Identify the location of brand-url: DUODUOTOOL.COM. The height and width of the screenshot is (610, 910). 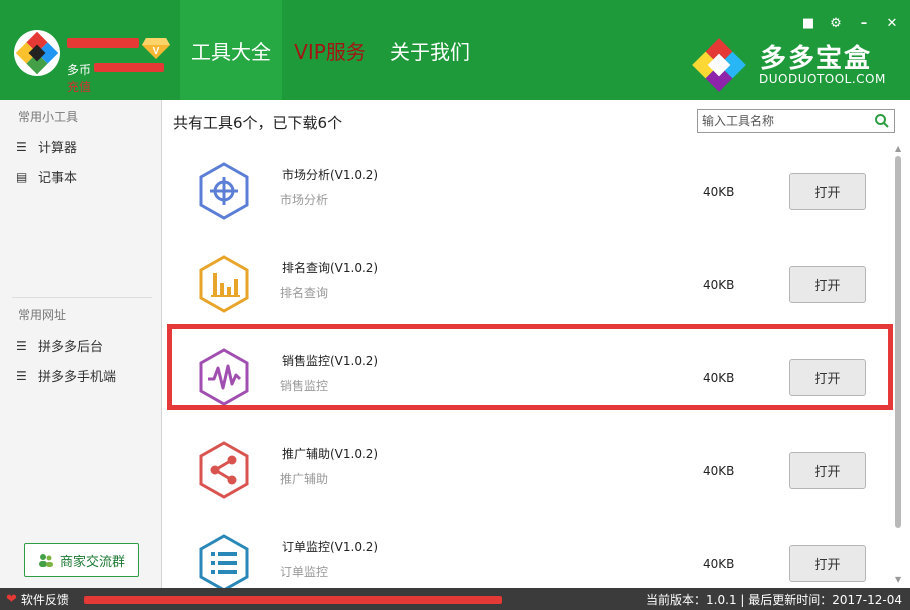
(822, 79).